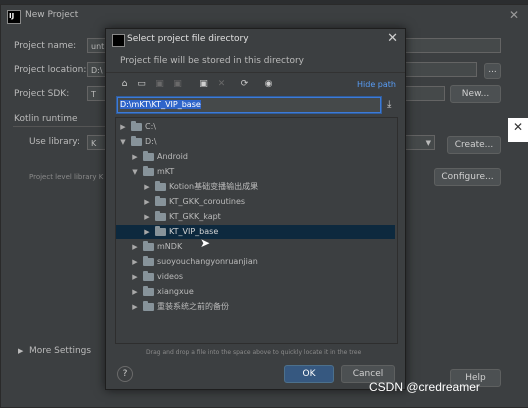  What do you see at coordinates (170, 276) in the screenshot?
I see `tree-row-label: videos` at bounding box center [170, 276].